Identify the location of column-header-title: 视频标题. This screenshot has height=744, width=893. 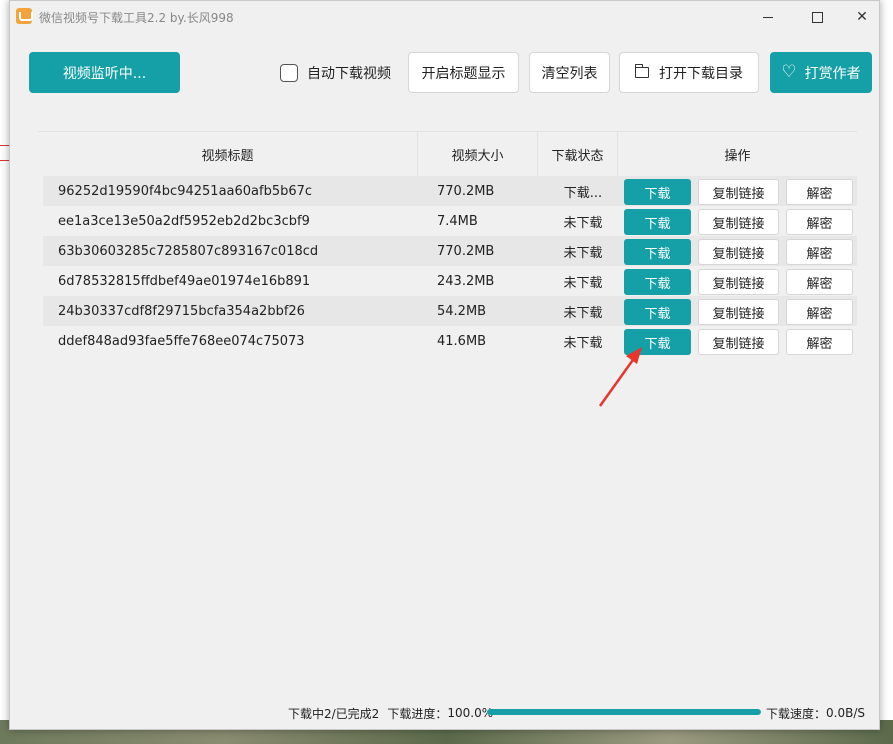
(228, 154).